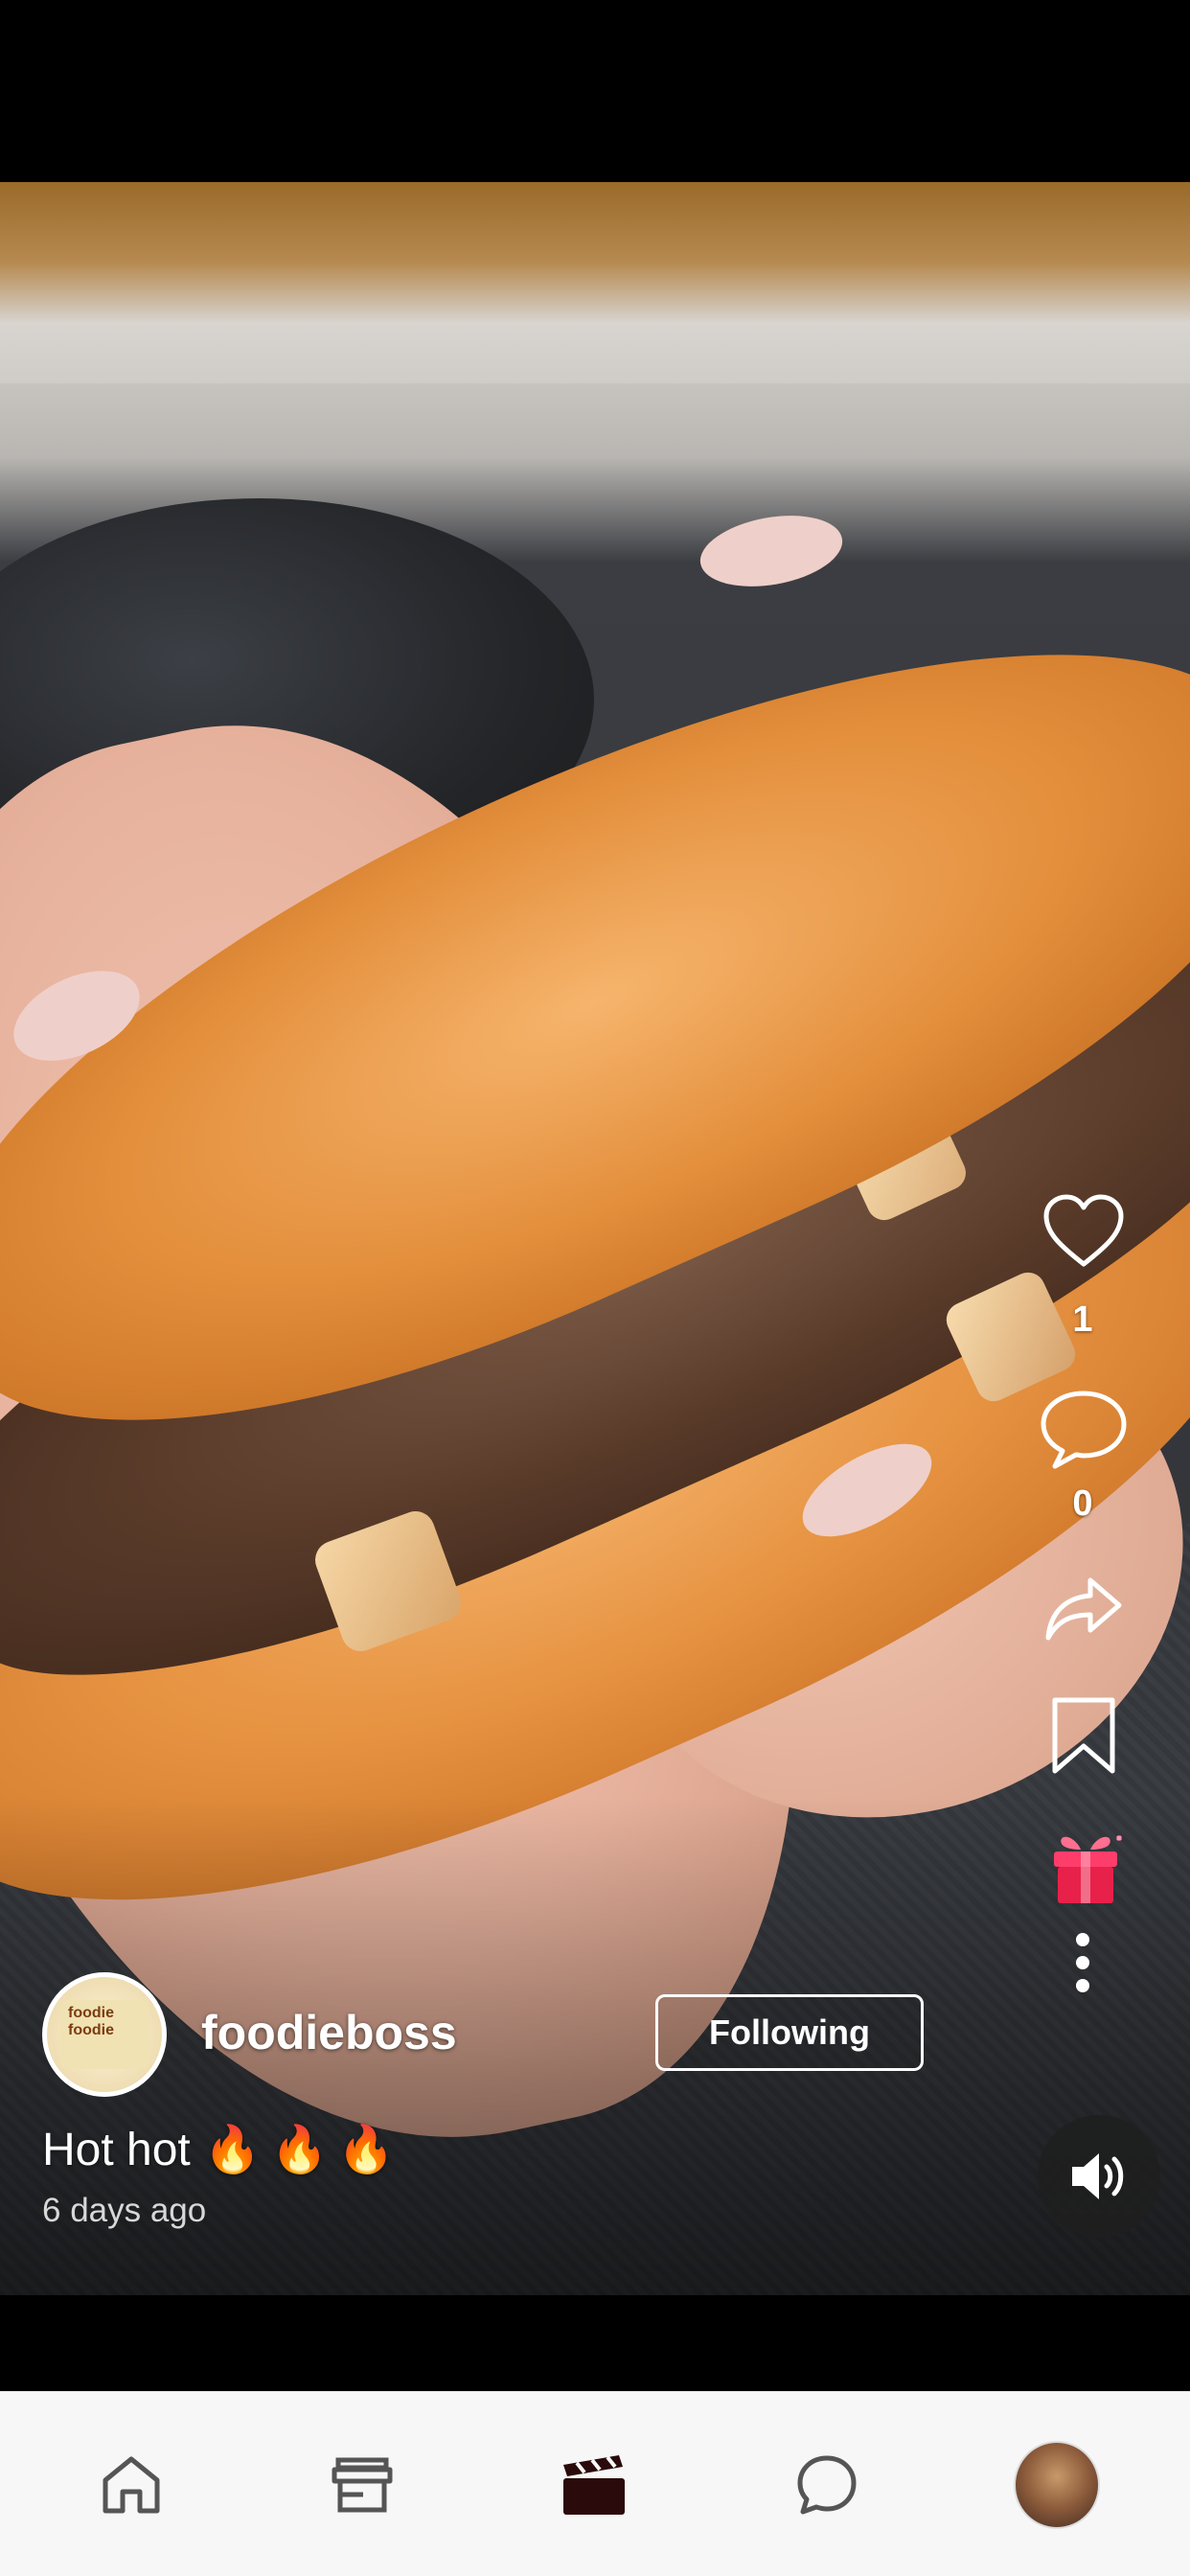  Describe the element at coordinates (329, 2032) in the screenshot. I see `author-username: foodieboss` at that location.